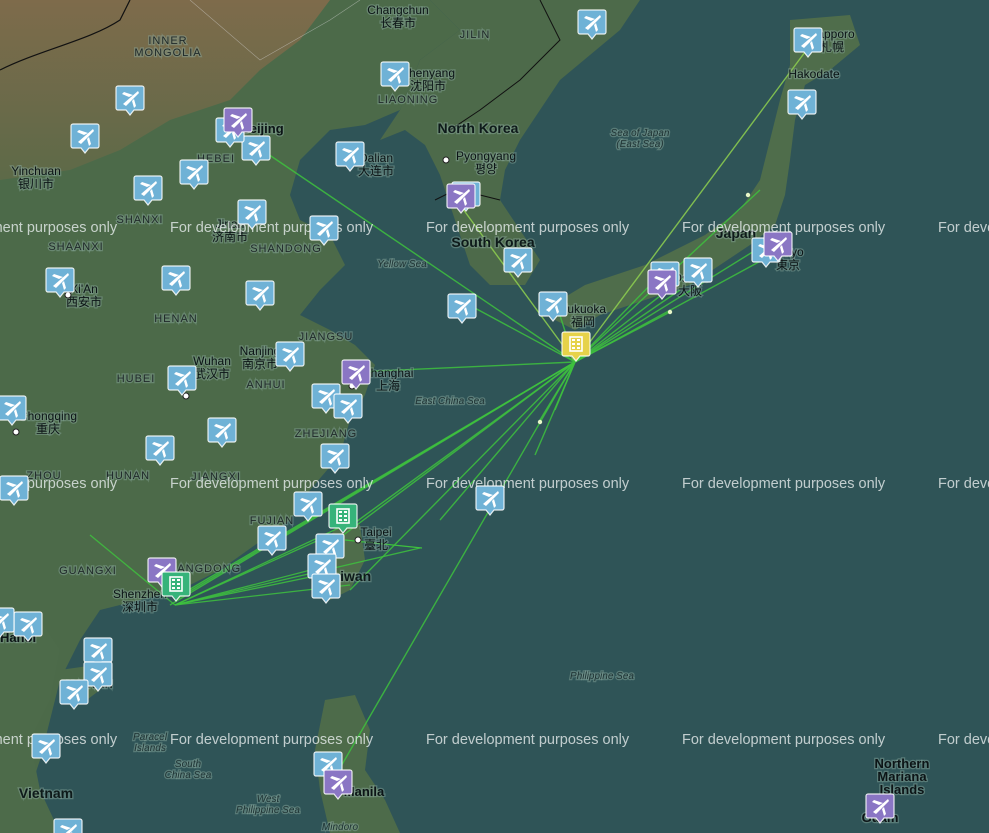 This screenshot has height=833, width=989. What do you see at coordinates (88, 571) in the screenshot?
I see `label-guangxi: GUANGXI` at bounding box center [88, 571].